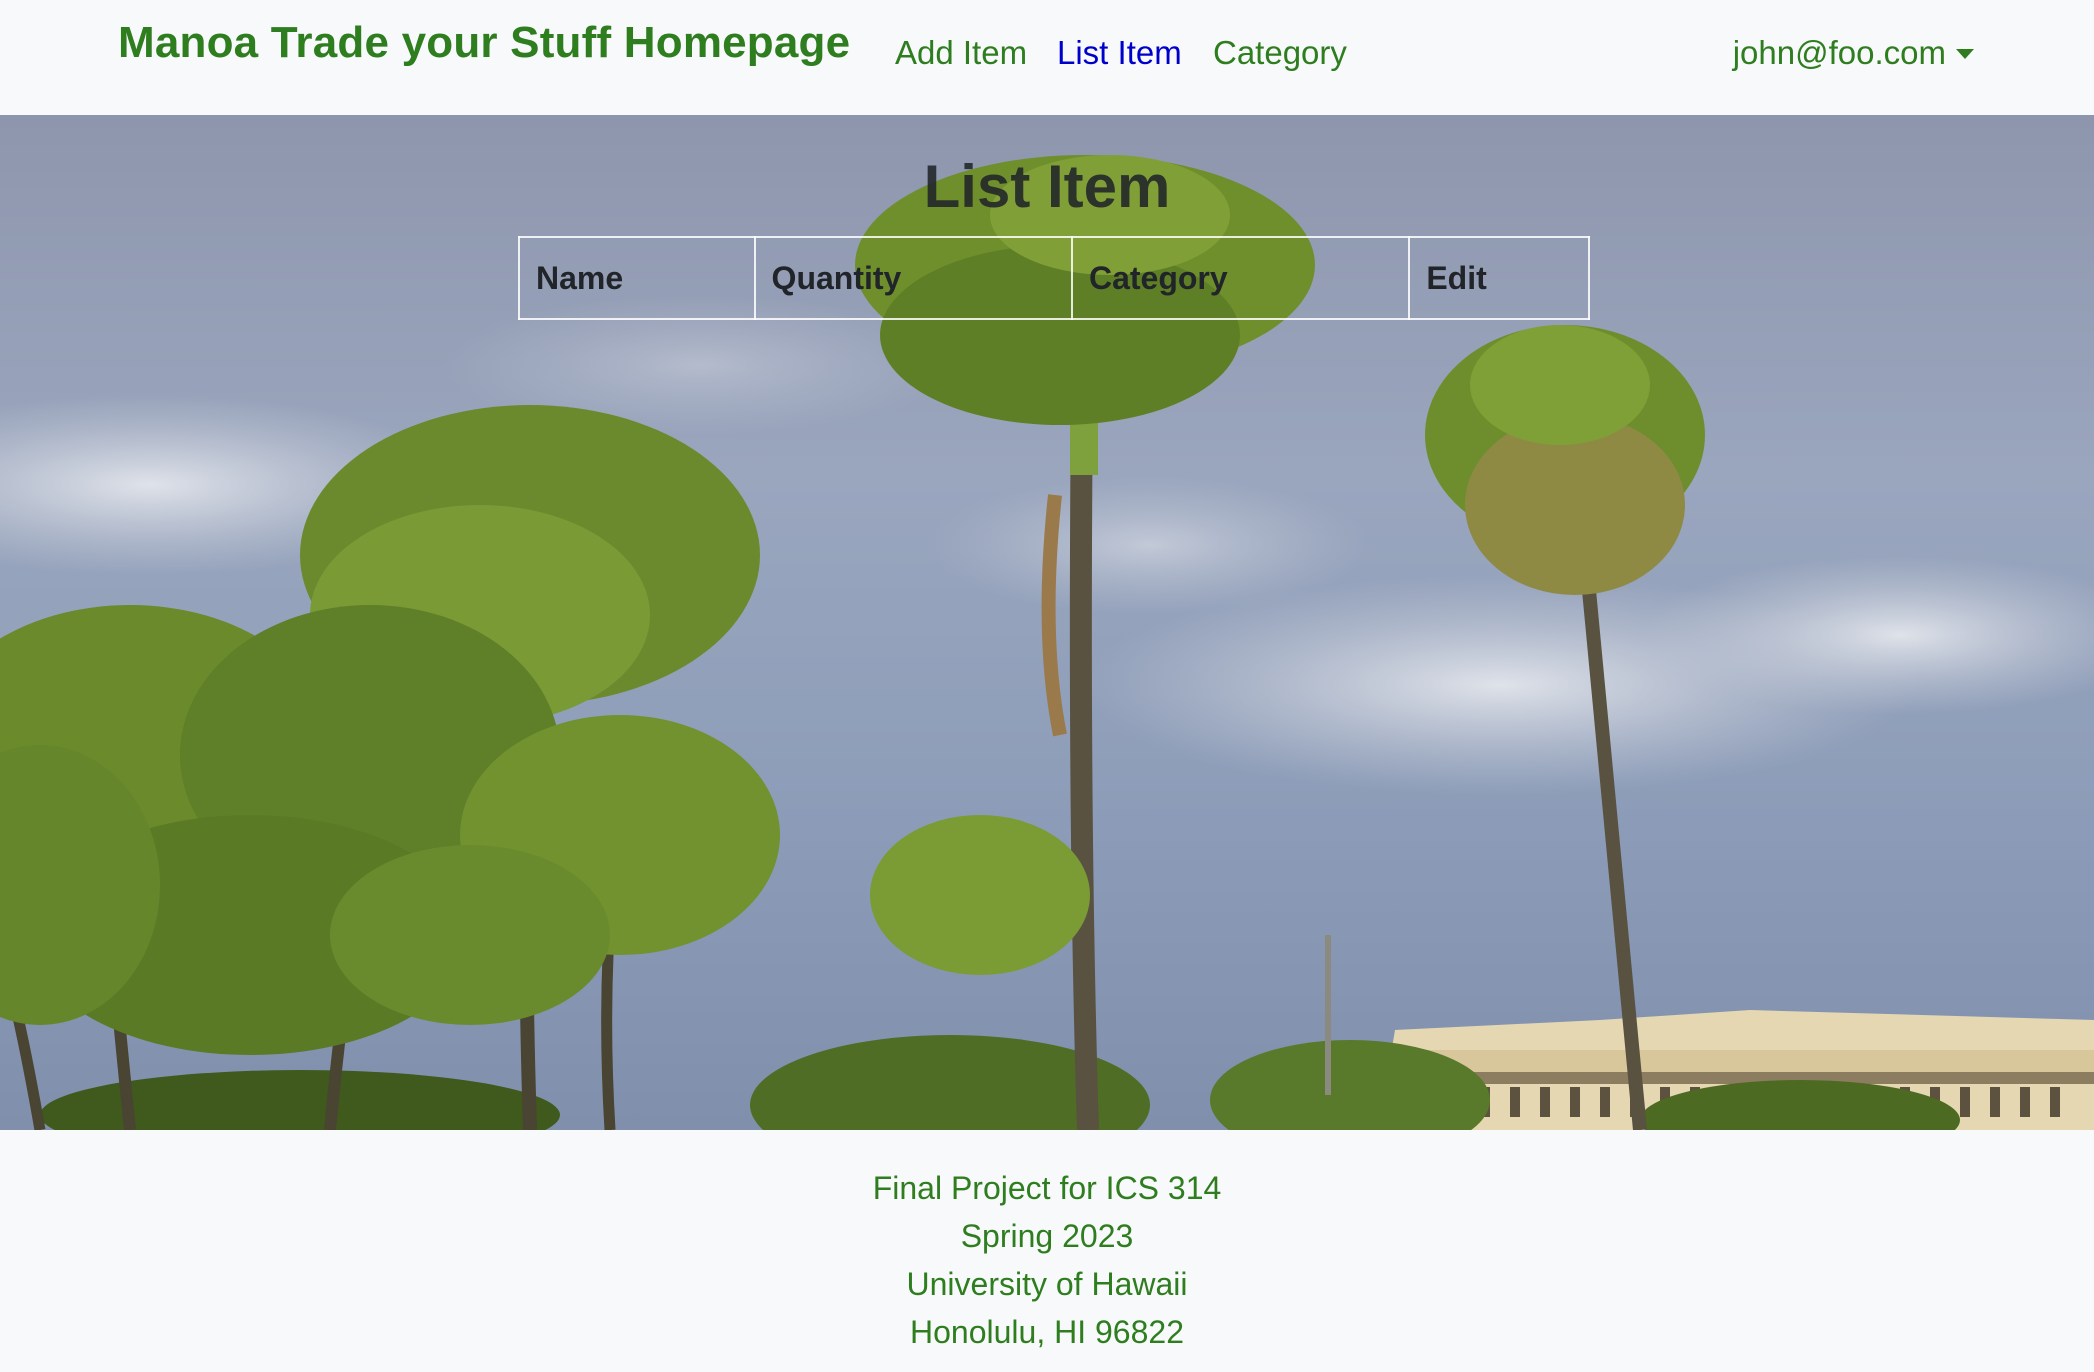 This screenshot has height=1372, width=2094. What do you see at coordinates (1240, 278) in the screenshot?
I see `column-header-category: Category` at bounding box center [1240, 278].